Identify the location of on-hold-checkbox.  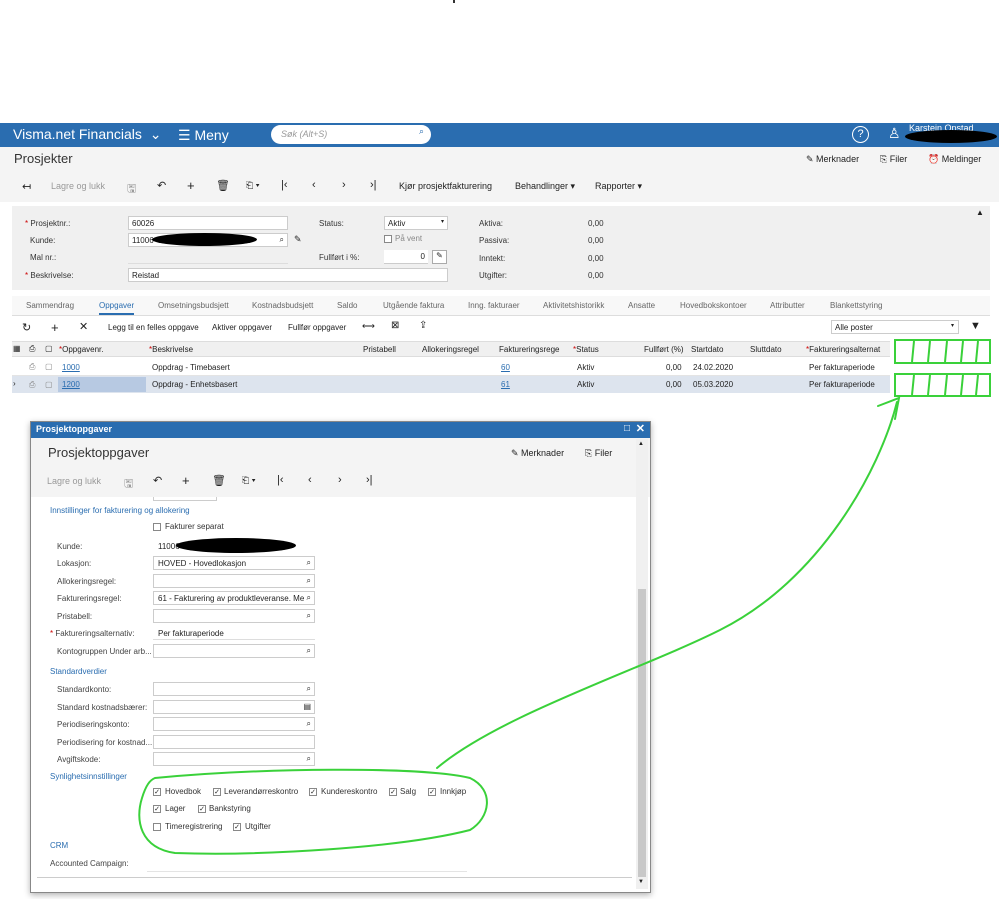
(388, 239).